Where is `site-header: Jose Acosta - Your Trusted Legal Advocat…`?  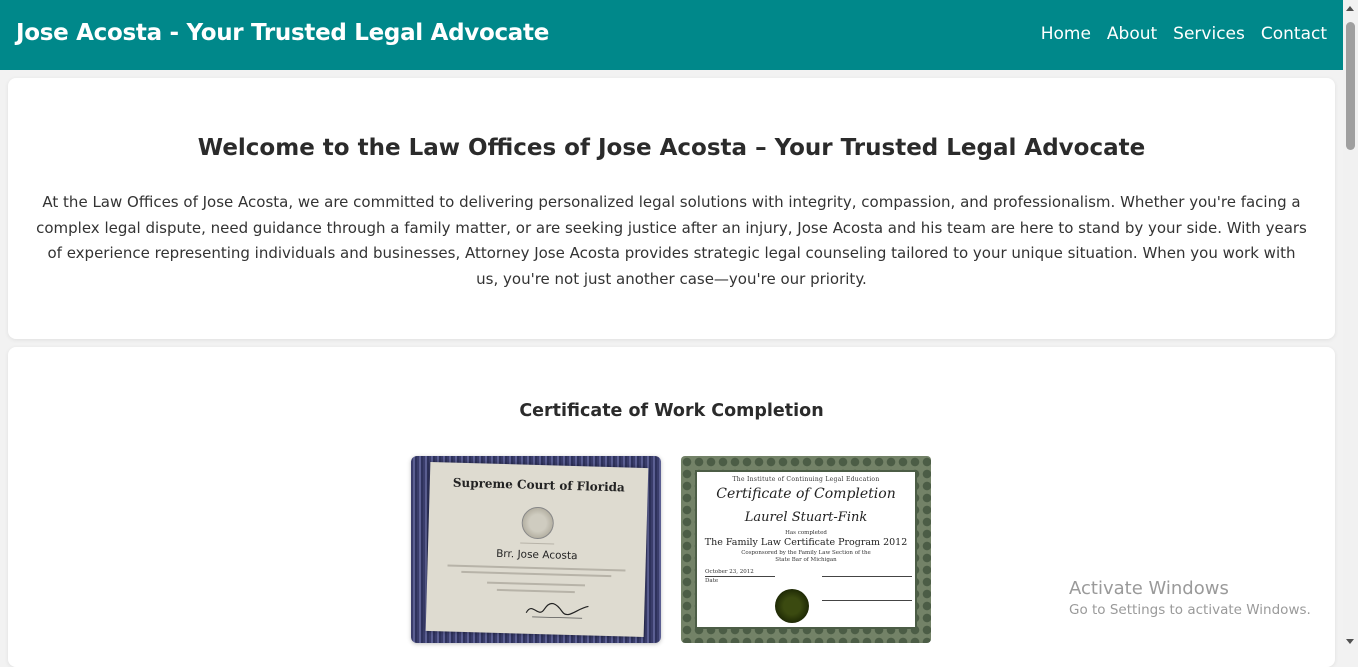 site-header: Jose Acosta - Your Trusted Legal Advocat… is located at coordinates (671, 35).